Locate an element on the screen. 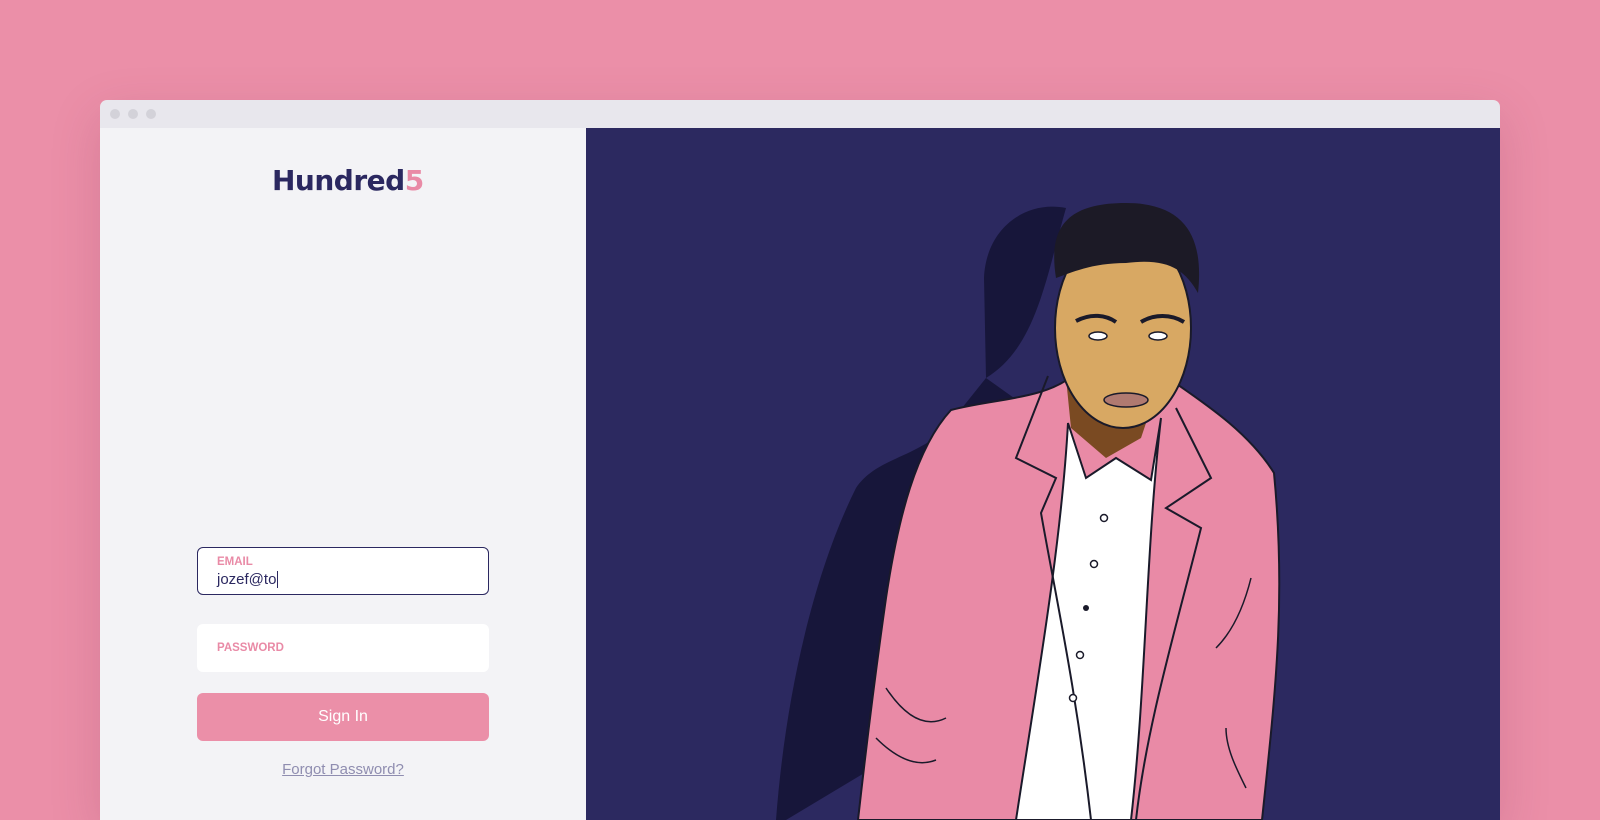  window-close-dot is located at coordinates (115, 114).